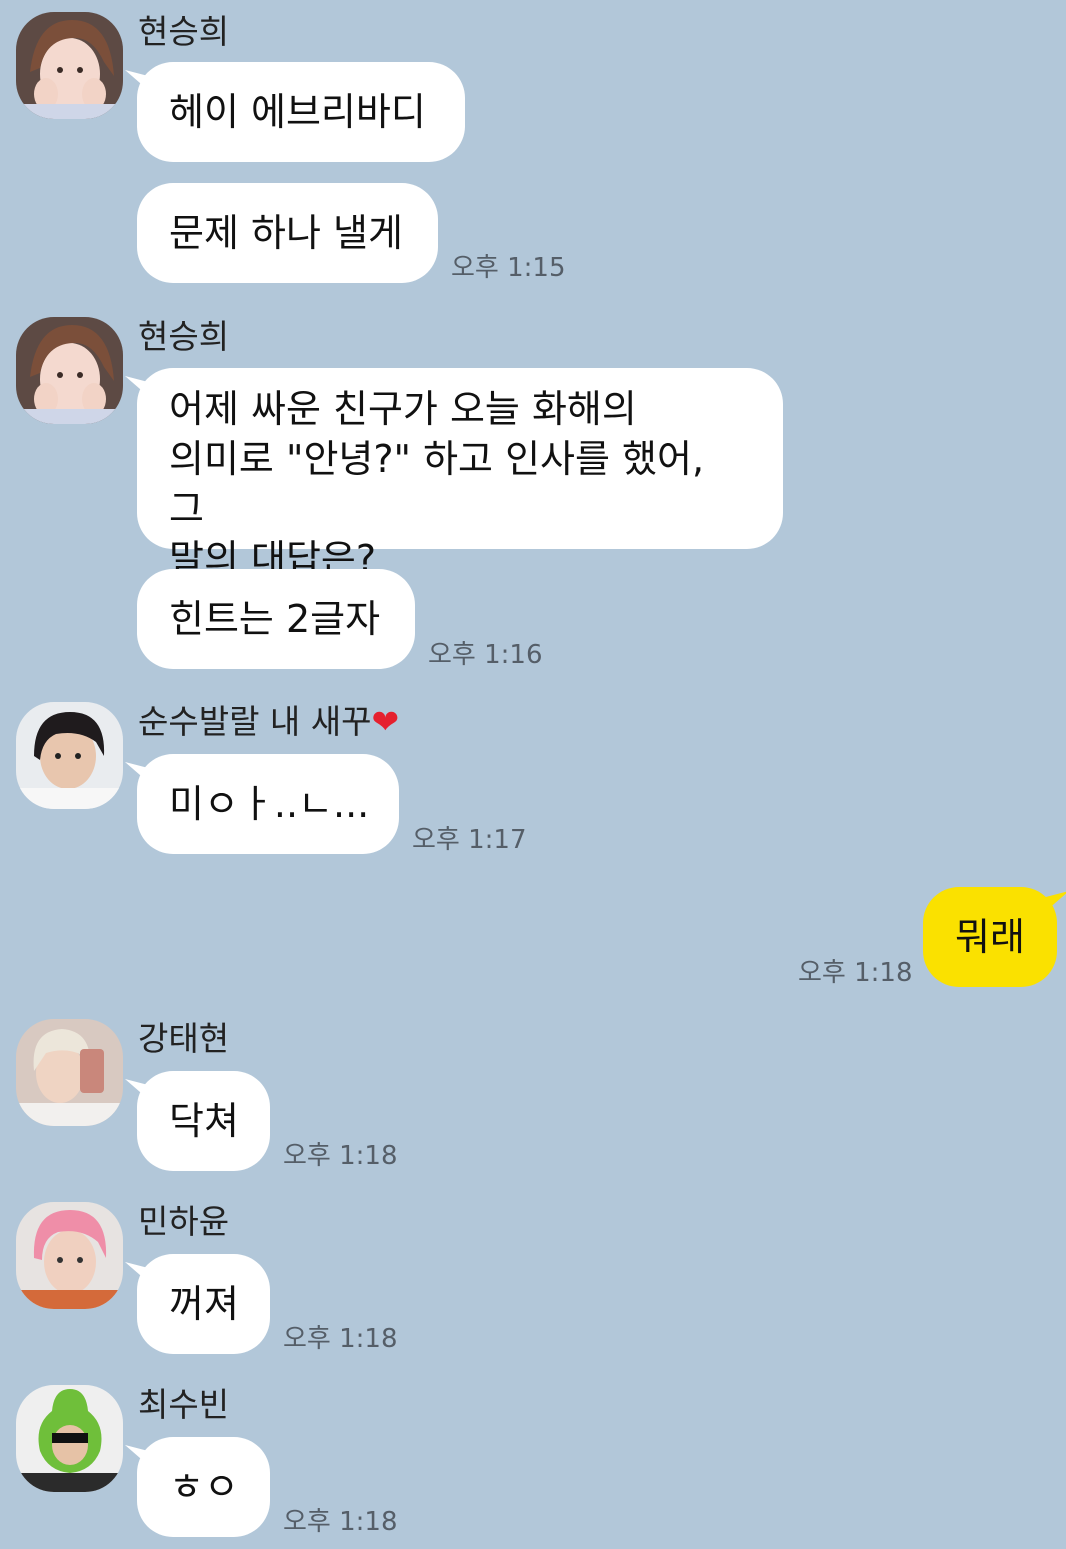  I want to click on message-line: 의미로 "안녕?" 하고 인사를 했어, 그, so click(437, 484).